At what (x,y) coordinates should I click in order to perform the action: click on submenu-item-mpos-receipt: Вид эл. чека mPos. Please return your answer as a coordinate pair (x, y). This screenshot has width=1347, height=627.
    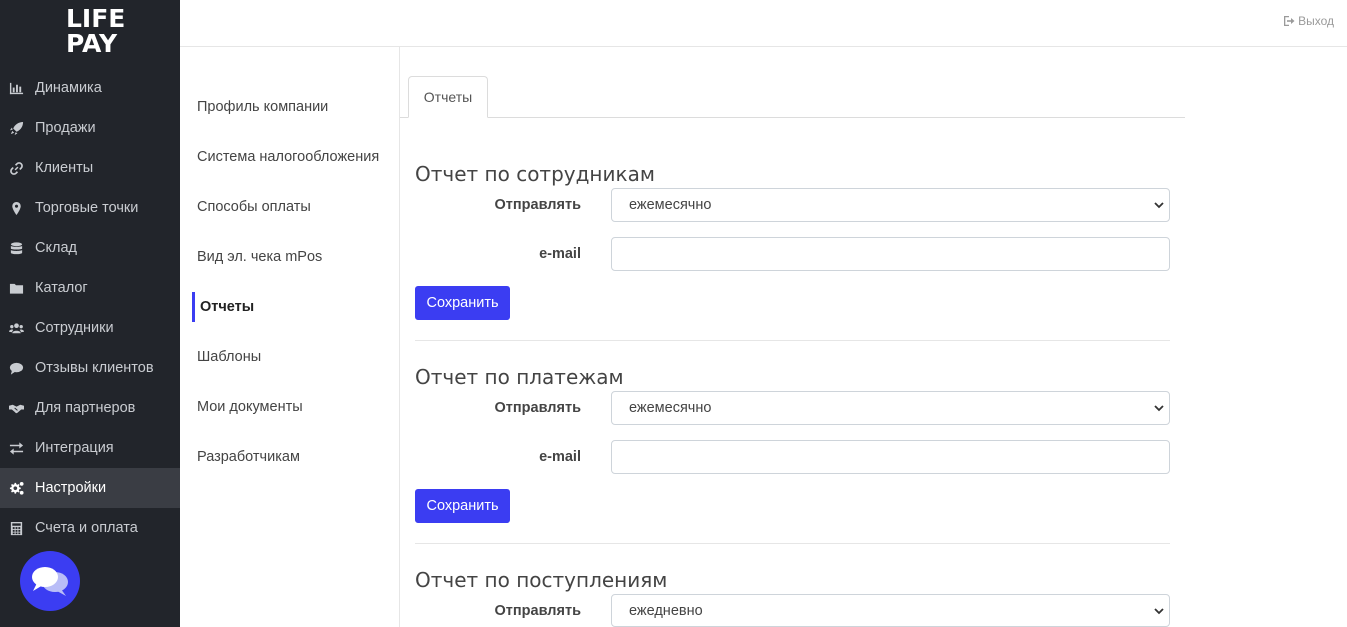
    Looking at the image, I should click on (259, 257).